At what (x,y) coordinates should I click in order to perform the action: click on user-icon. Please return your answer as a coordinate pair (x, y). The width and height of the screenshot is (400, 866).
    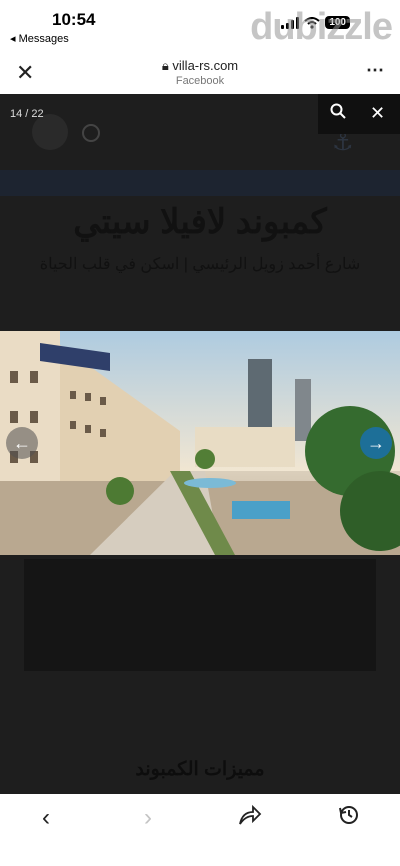
    Looking at the image, I should click on (91, 133).